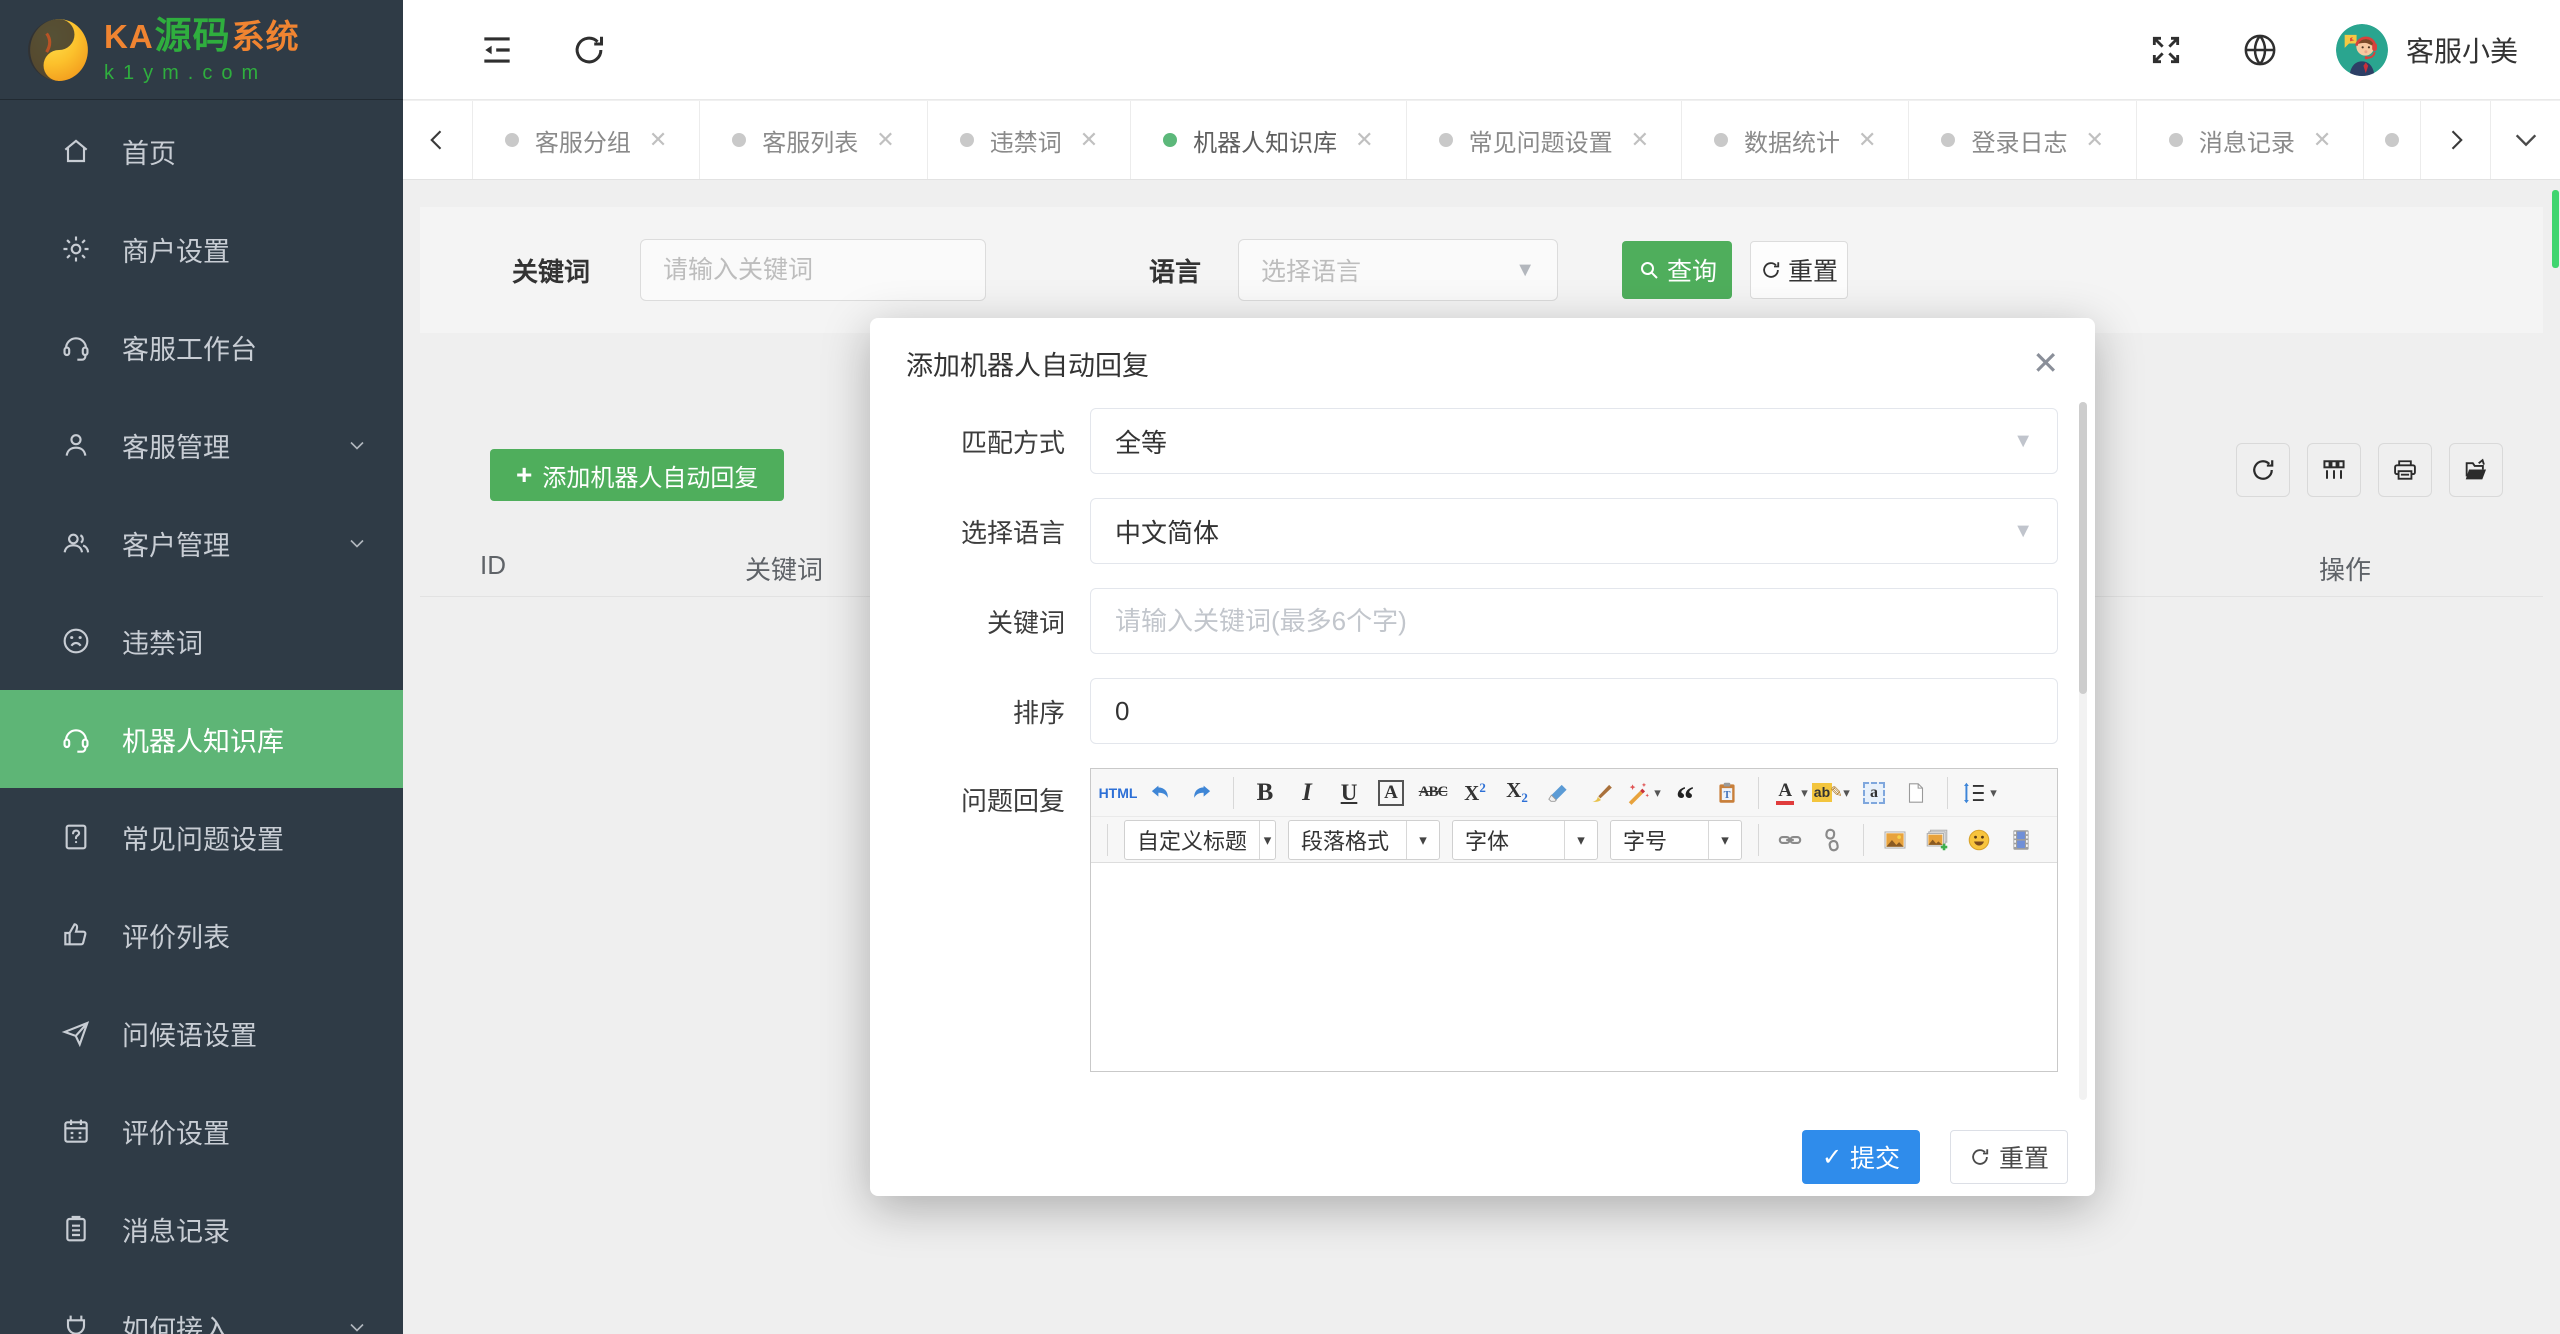  Describe the element at coordinates (2249, 140) in the screenshot. I see `tab-message-record: 消息记录 ✕` at that location.